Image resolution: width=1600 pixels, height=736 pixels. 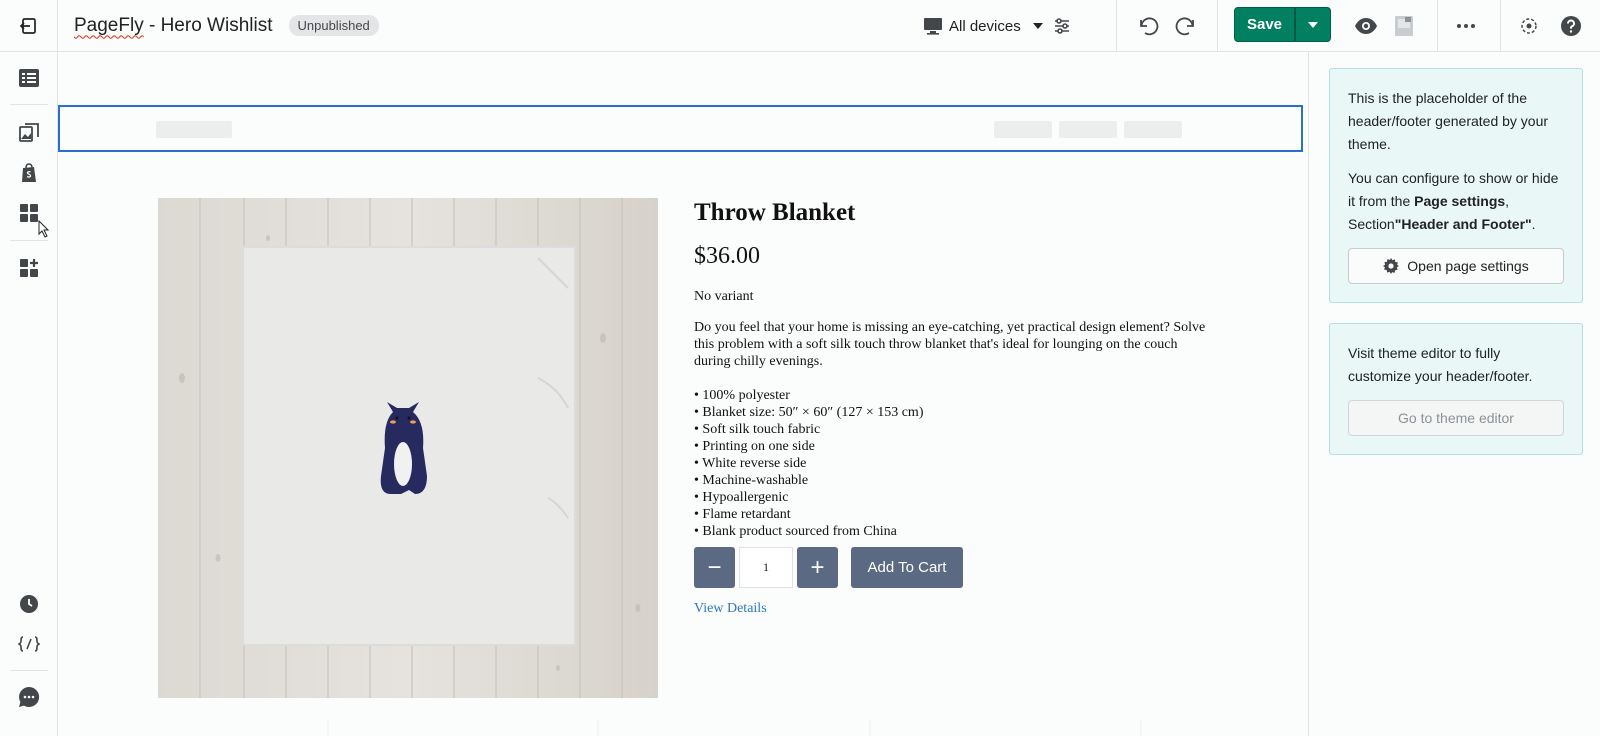 I want to click on elements-icon, so click(x=29, y=213).